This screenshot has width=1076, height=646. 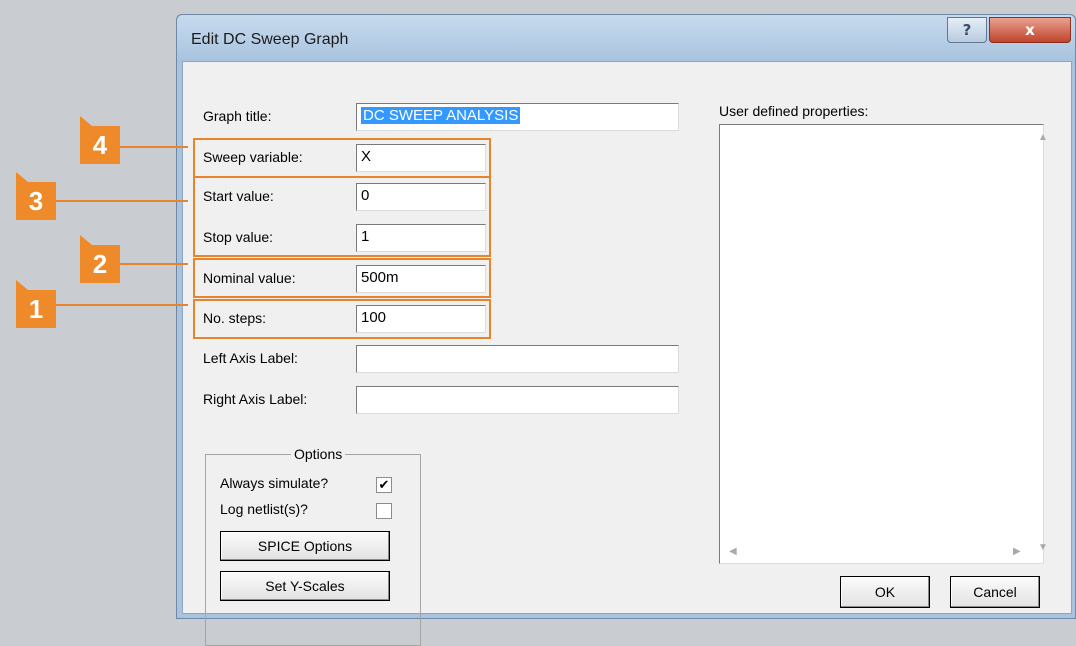 I want to click on user-properties-label: User defined properties:, so click(x=794, y=111).